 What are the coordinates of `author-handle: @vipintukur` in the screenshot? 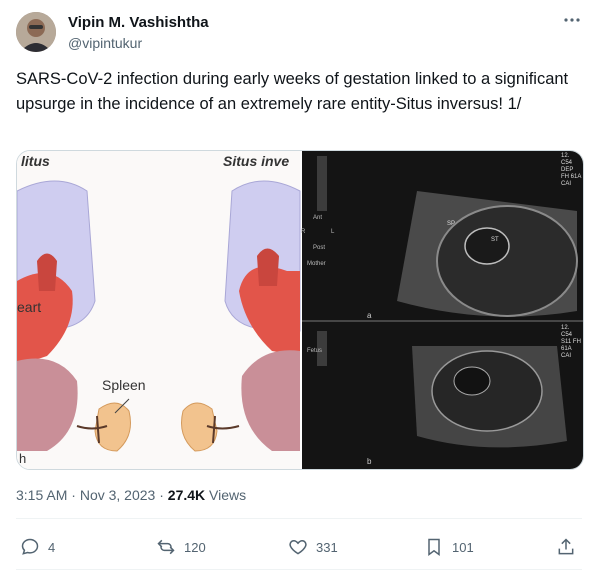 It's located at (105, 43).